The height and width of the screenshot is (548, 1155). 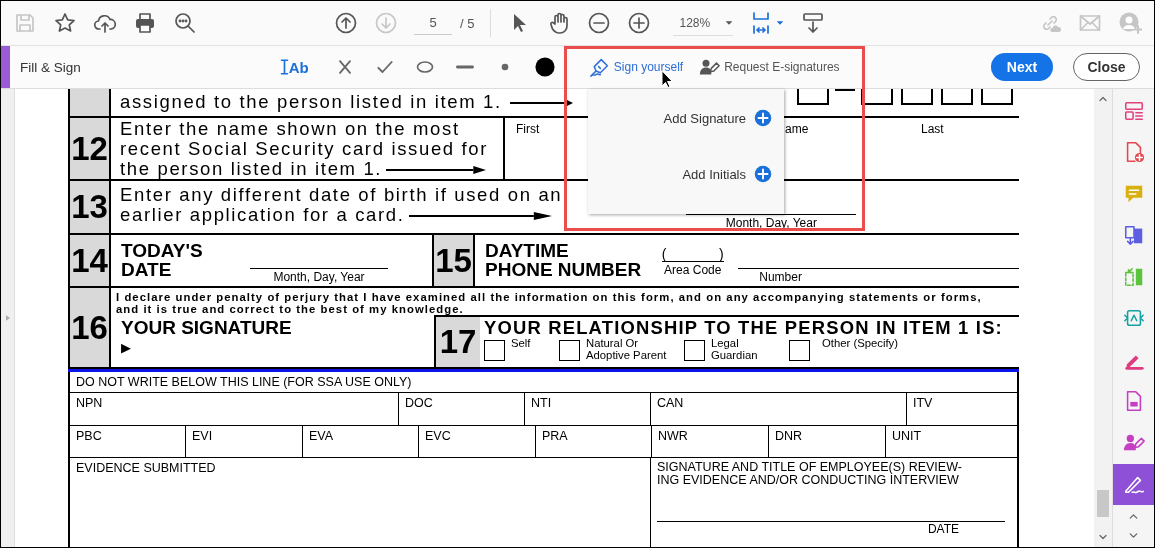 What do you see at coordinates (543, 382) in the screenshot?
I see `section-heading: DO NOT WRITE BELOW THIS LINE (FOR SSA USE ONLY)` at bounding box center [543, 382].